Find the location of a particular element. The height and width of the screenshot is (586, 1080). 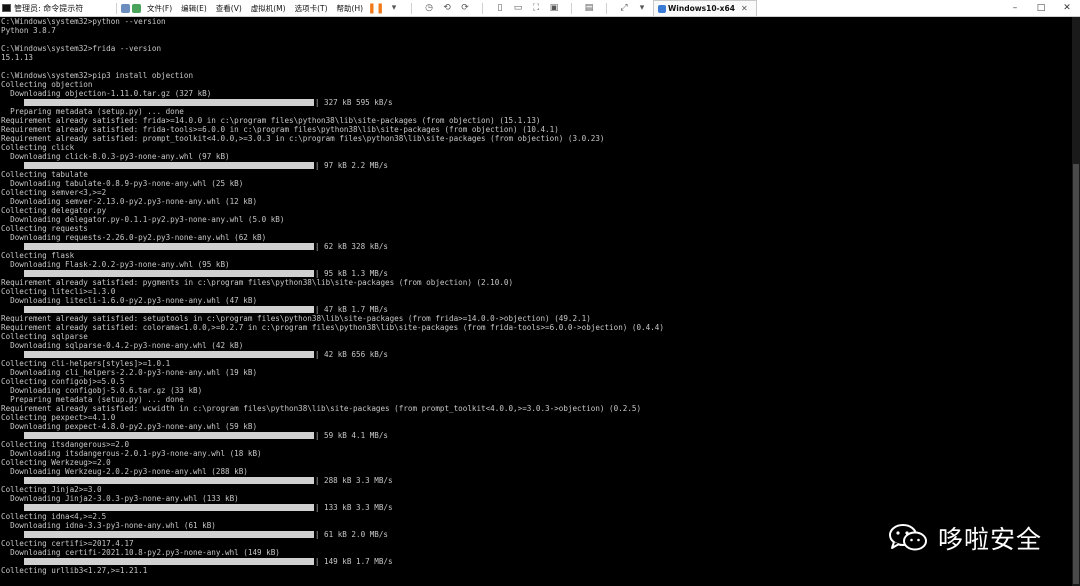

window-controls: – □ ✕ is located at coordinates (1041, 8).